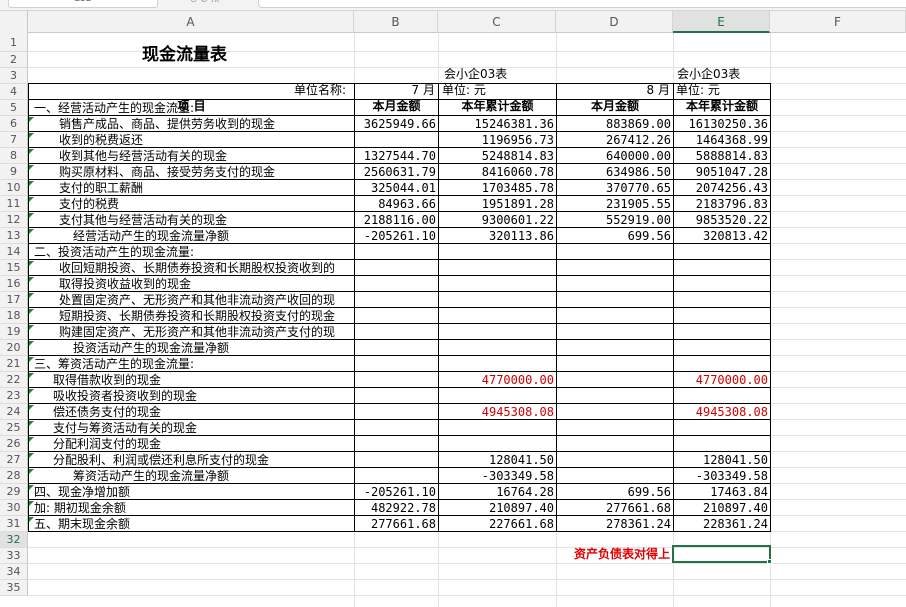 The image size is (906, 607). What do you see at coordinates (205, 140) in the screenshot?
I see `line-item-label: 收到的税费返还` at bounding box center [205, 140].